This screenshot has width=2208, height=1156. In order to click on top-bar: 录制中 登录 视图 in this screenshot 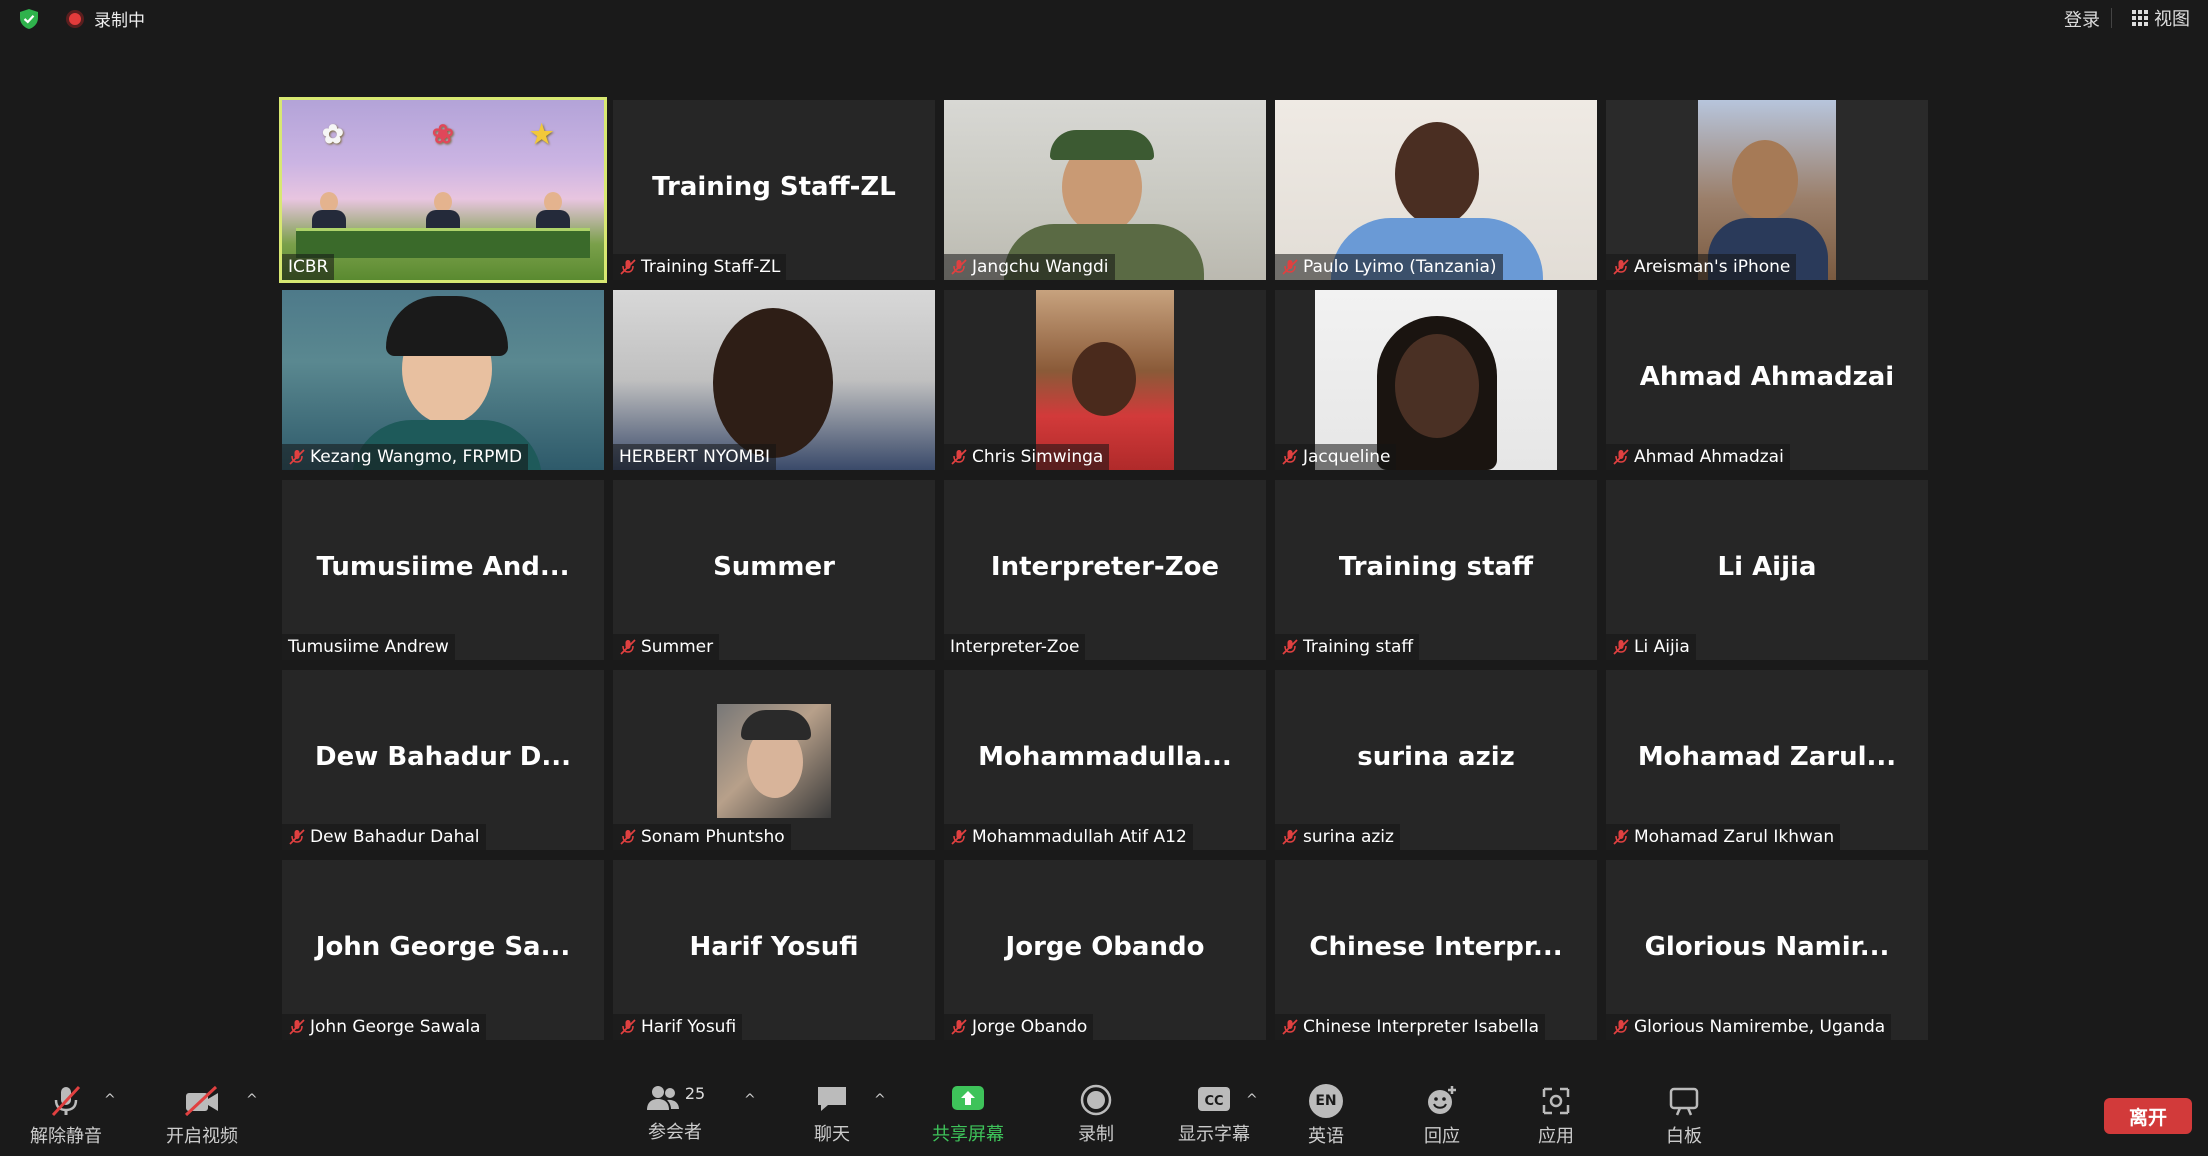, I will do `click(1104, 18)`.